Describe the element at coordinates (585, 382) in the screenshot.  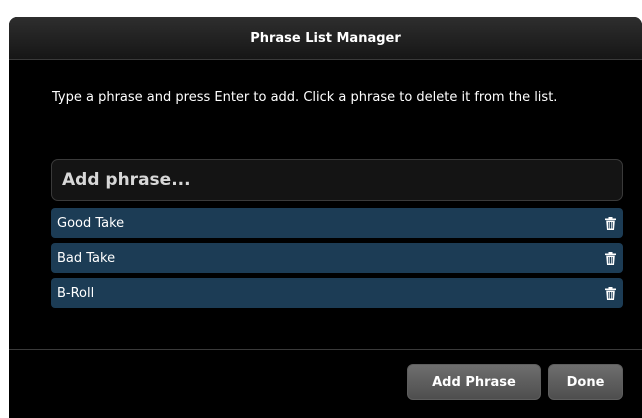
I see `done-button: Done` at that location.